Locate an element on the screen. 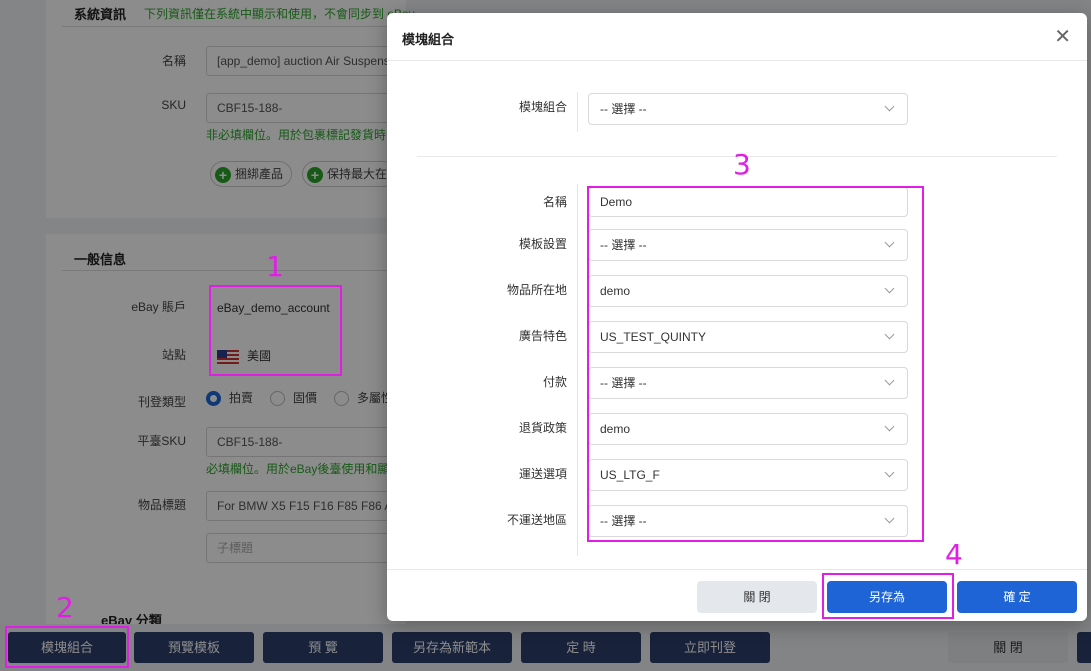  combo-select: -- 選擇 -- is located at coordinates (748, 109).